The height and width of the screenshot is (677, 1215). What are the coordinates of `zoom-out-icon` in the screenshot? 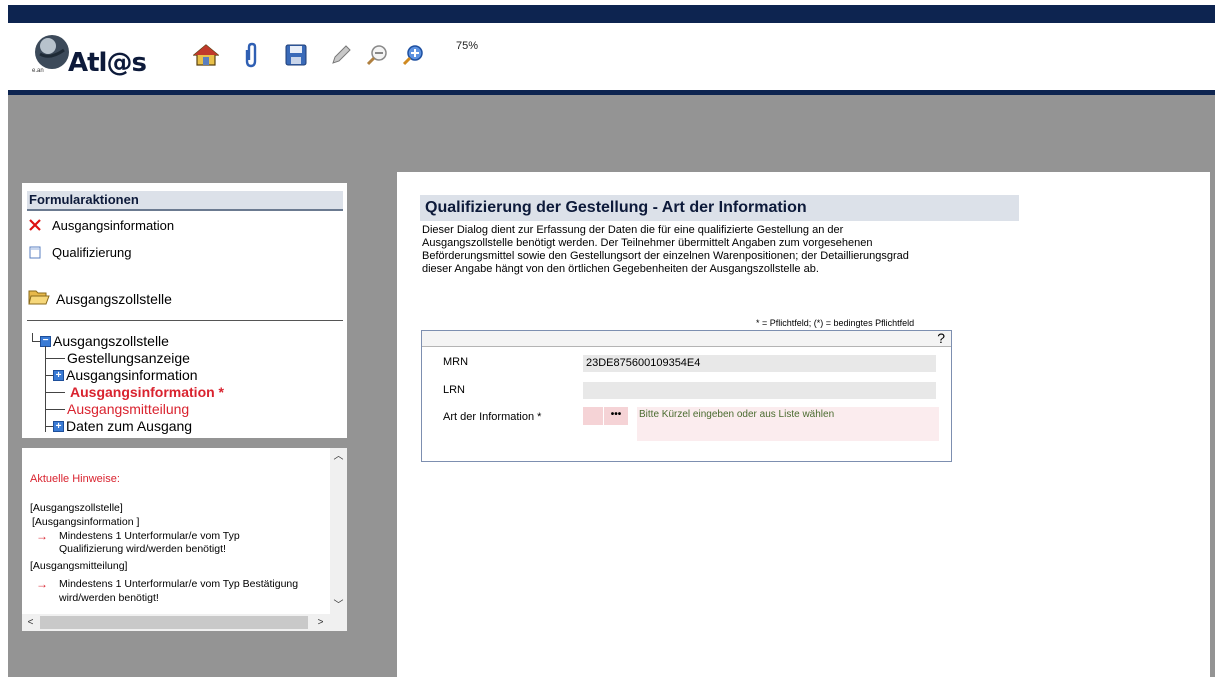 It's located at (376, 55).